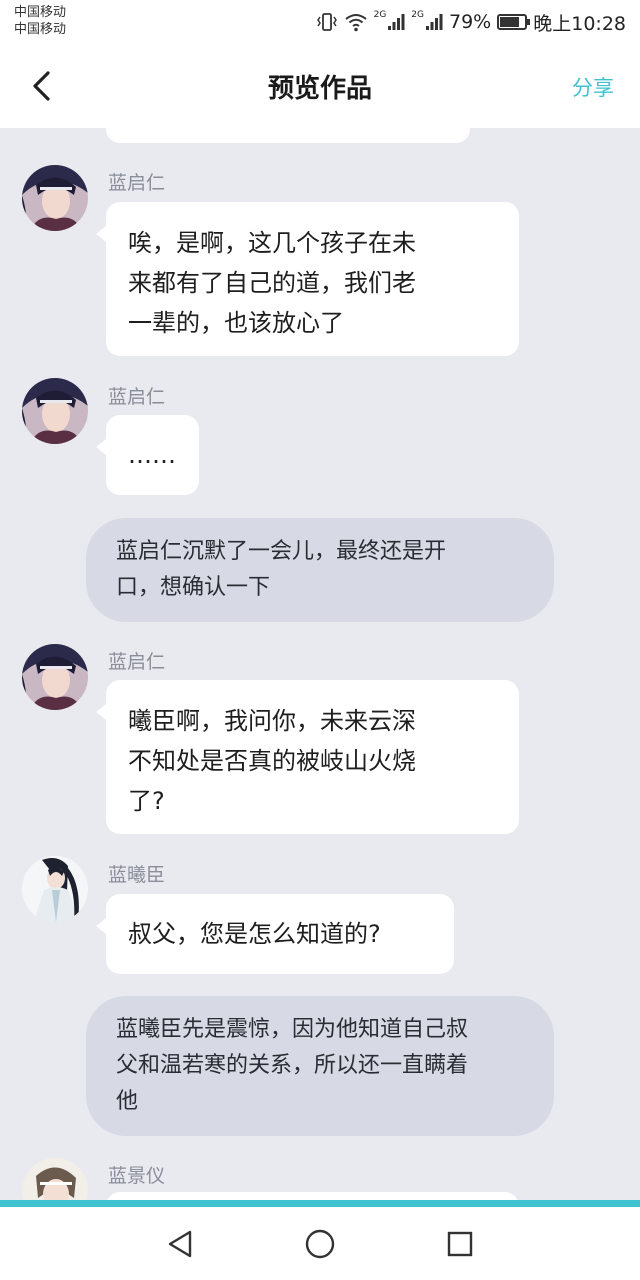  Describe the element at coordinates (292, 1065) in the screenshot. I see `narration-line: 父和温若寒的关系，所以还一直瞒着` at that location.